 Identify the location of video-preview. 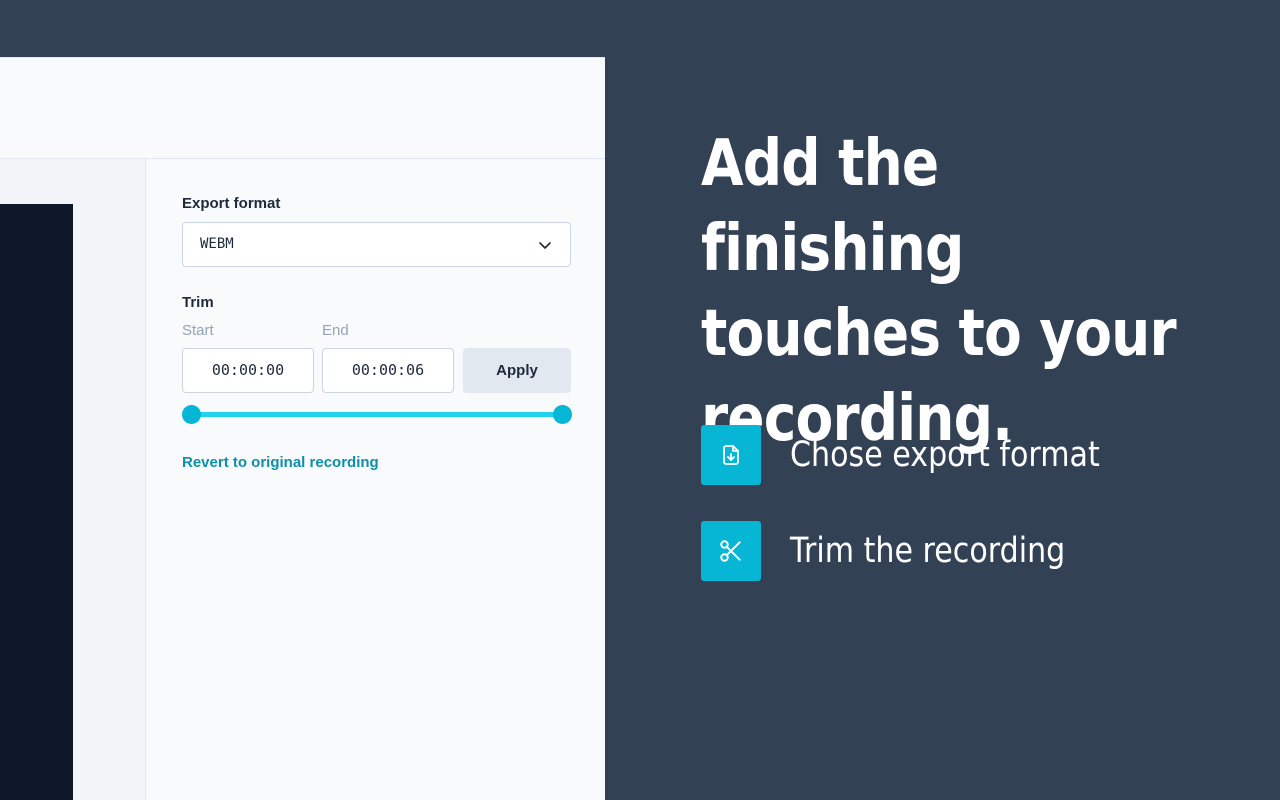
(36, 502).